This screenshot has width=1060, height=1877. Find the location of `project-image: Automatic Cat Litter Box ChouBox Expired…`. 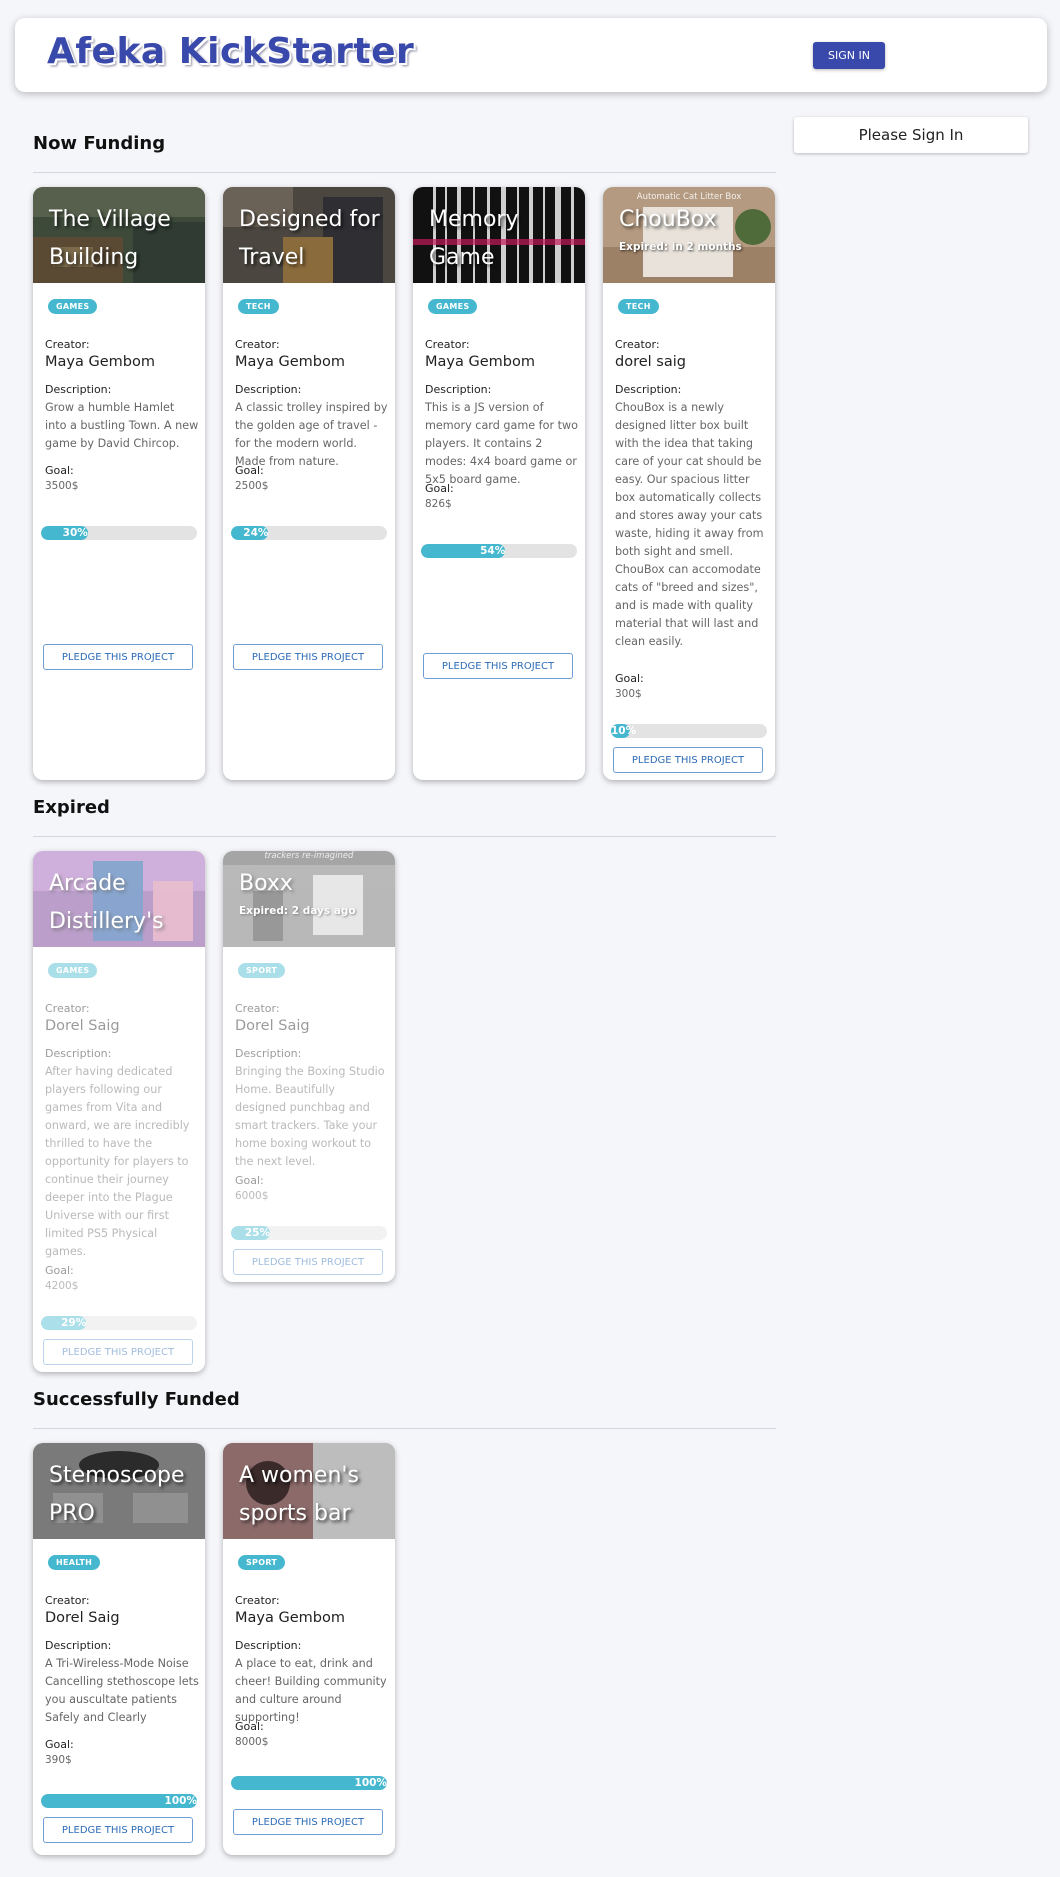

project-image: Automatic Cat Litter Box ChouBox Expired… is located at coordinates (689, 235).